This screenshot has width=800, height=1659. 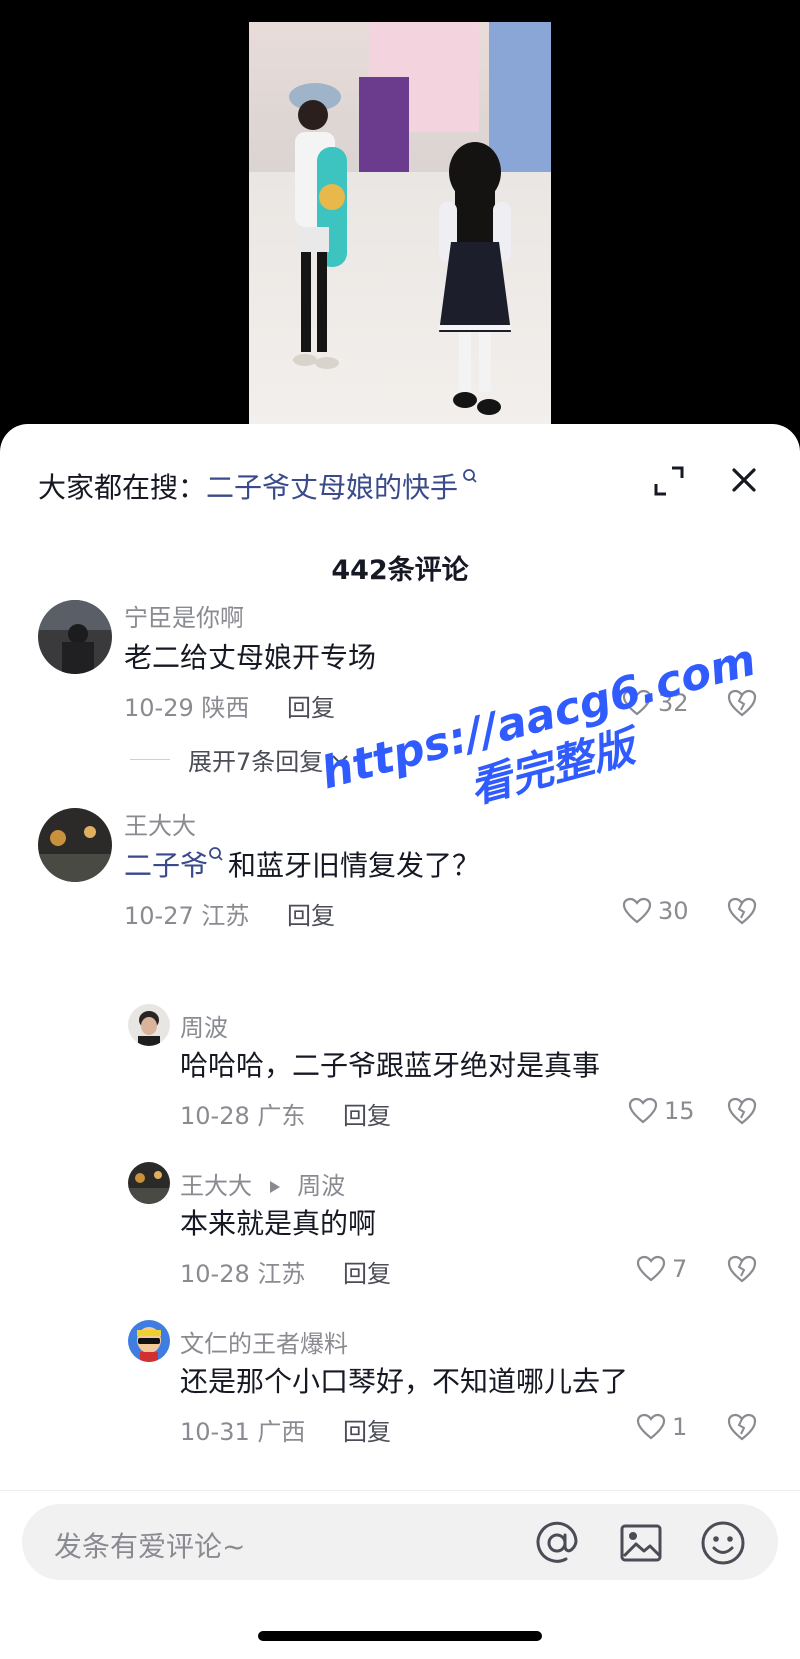 What do you see at coordinates (215, 1432) in the screenshot?
I see `reply-date: 10-31` at bounding box center [215, 1432].